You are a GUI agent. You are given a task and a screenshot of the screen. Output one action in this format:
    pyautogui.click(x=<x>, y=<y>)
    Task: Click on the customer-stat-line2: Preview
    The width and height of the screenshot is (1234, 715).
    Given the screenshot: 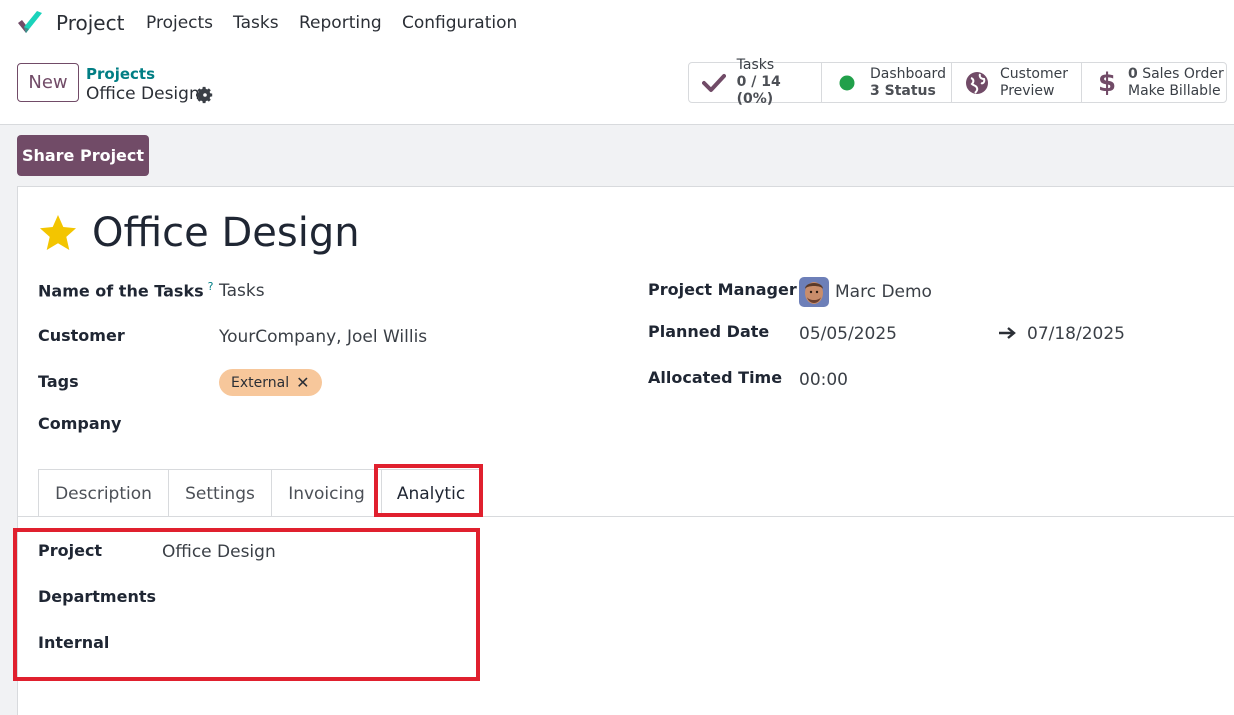 What is the action you would take?
    pyautogui.click(x=1027, y=90)
    